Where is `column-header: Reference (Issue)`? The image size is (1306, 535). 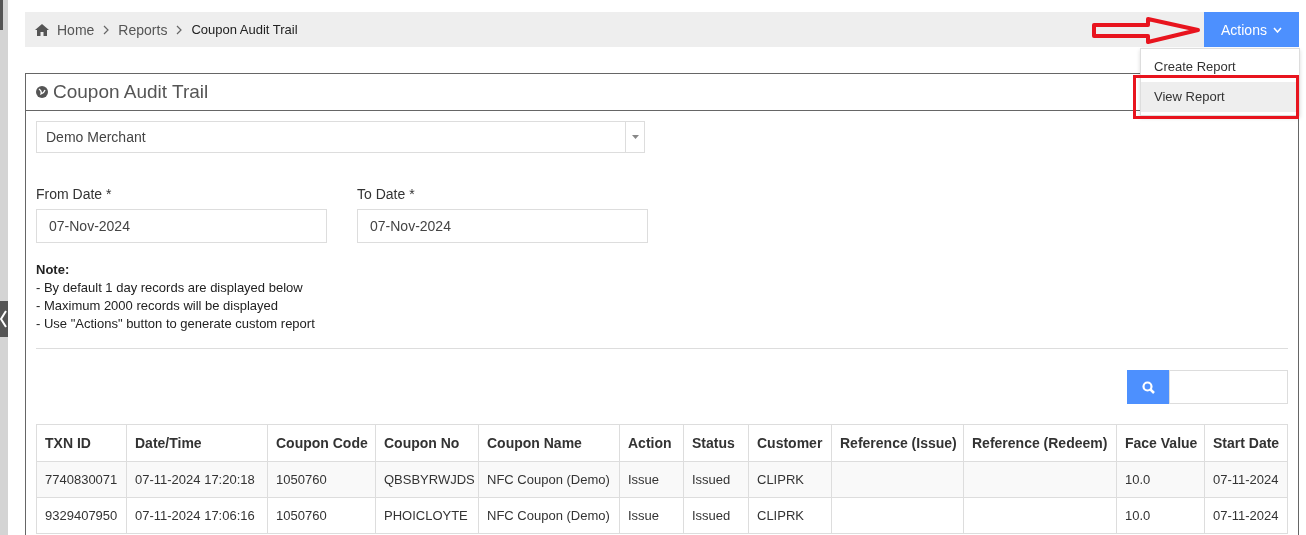
column-header: Reference (Issue) is located at coordinates (897, 443).